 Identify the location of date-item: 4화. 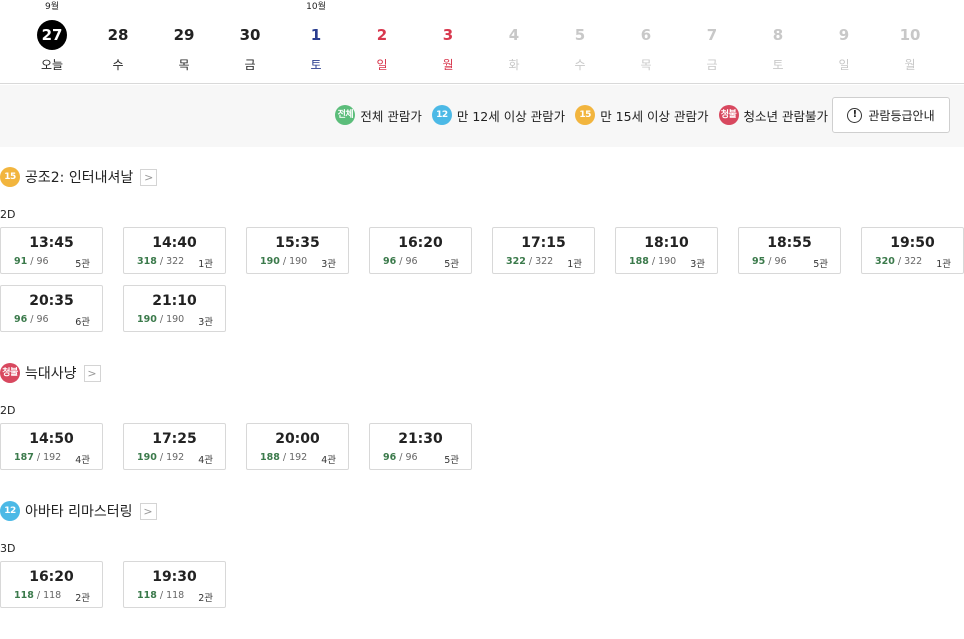
(514, 42).